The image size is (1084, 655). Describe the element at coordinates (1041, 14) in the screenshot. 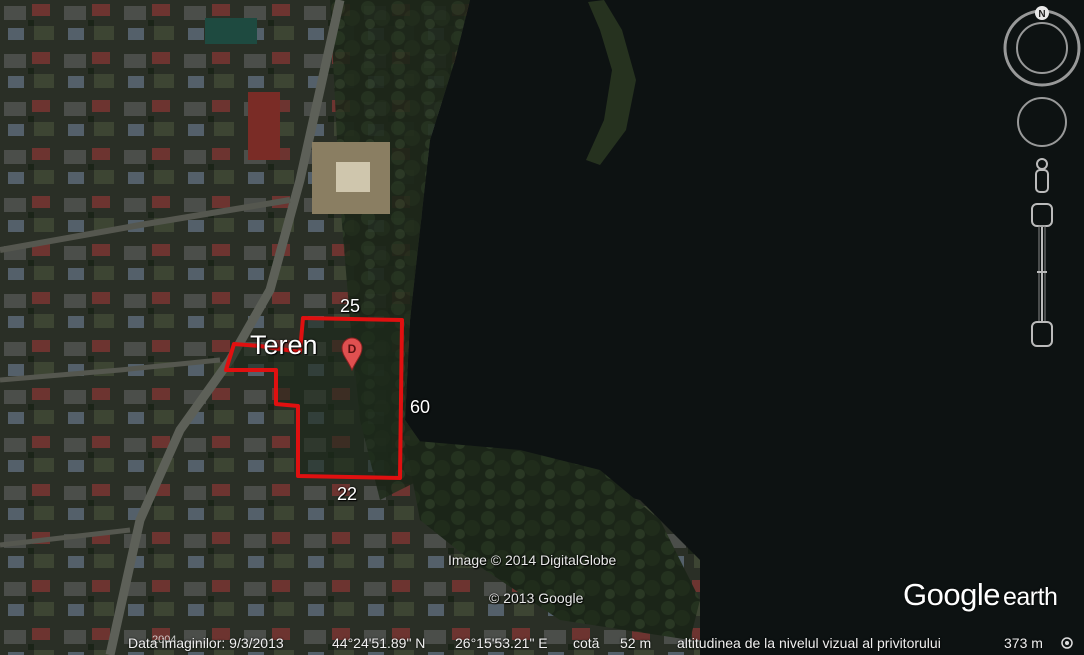

I see `compass-north-letter: N` at that location.